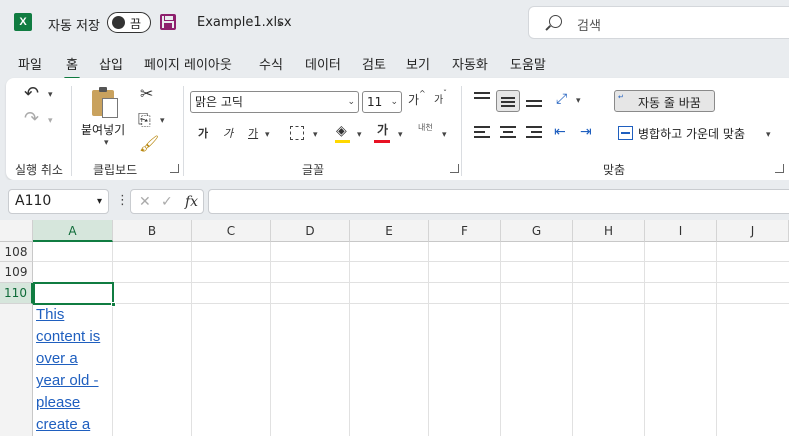 The width and height of the screenshot is (789, 436). What do you see at coordinates (609, 231) in the screenshot?
I see `column-header-h: H` at bounding box center [609, 231].